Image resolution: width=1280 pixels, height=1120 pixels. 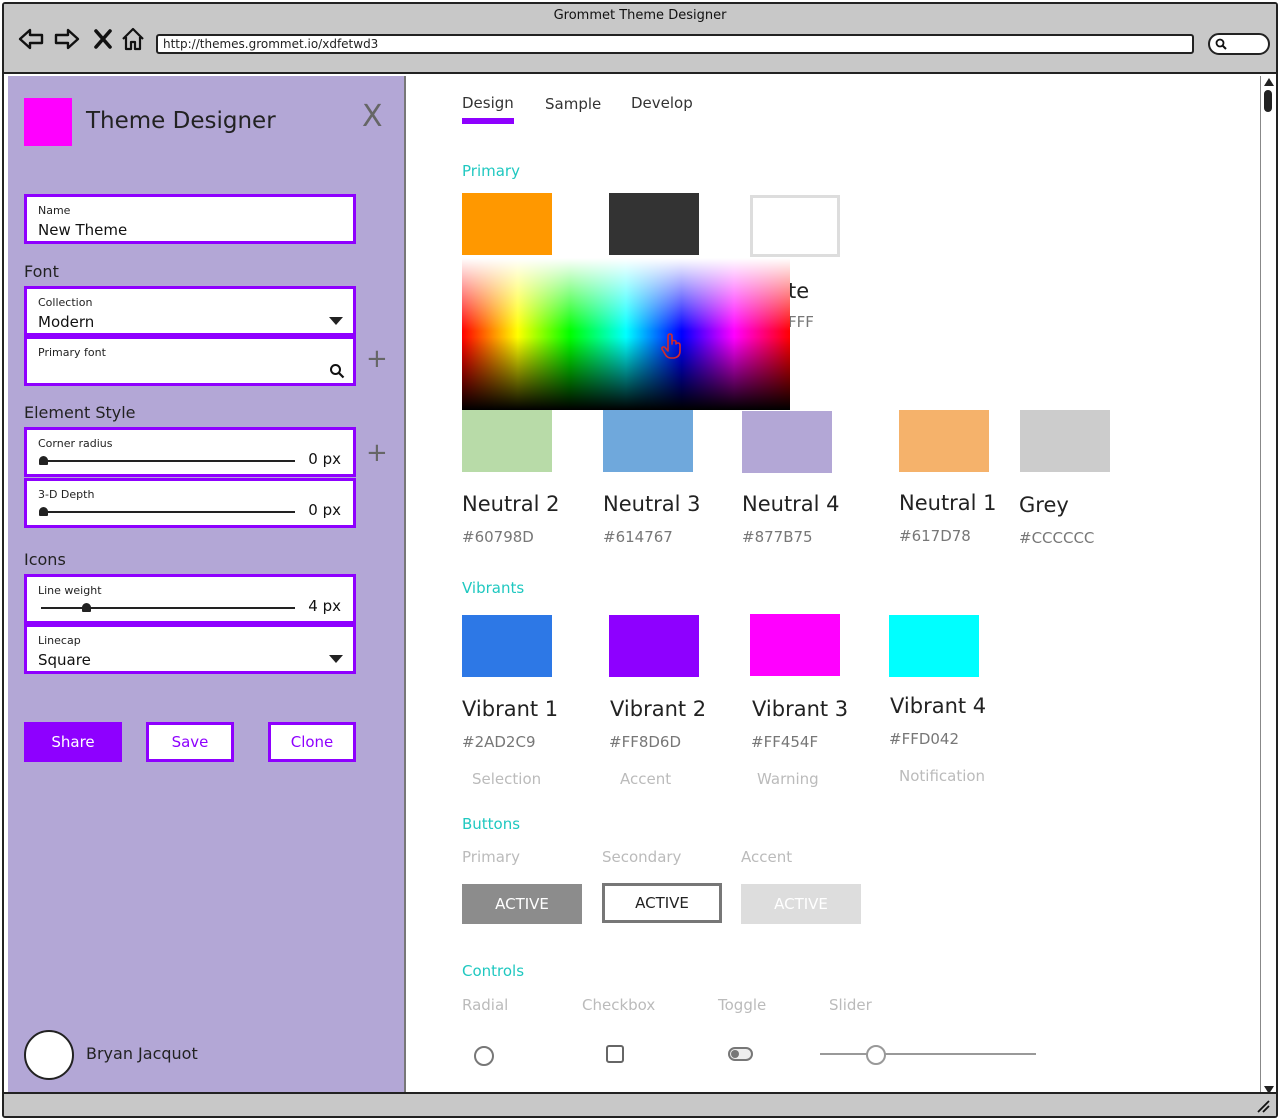 What do you see at coordinates (491, 171) in the screenshot?
I see `primary-section-title: Primary` at bounding box center [491, 171].